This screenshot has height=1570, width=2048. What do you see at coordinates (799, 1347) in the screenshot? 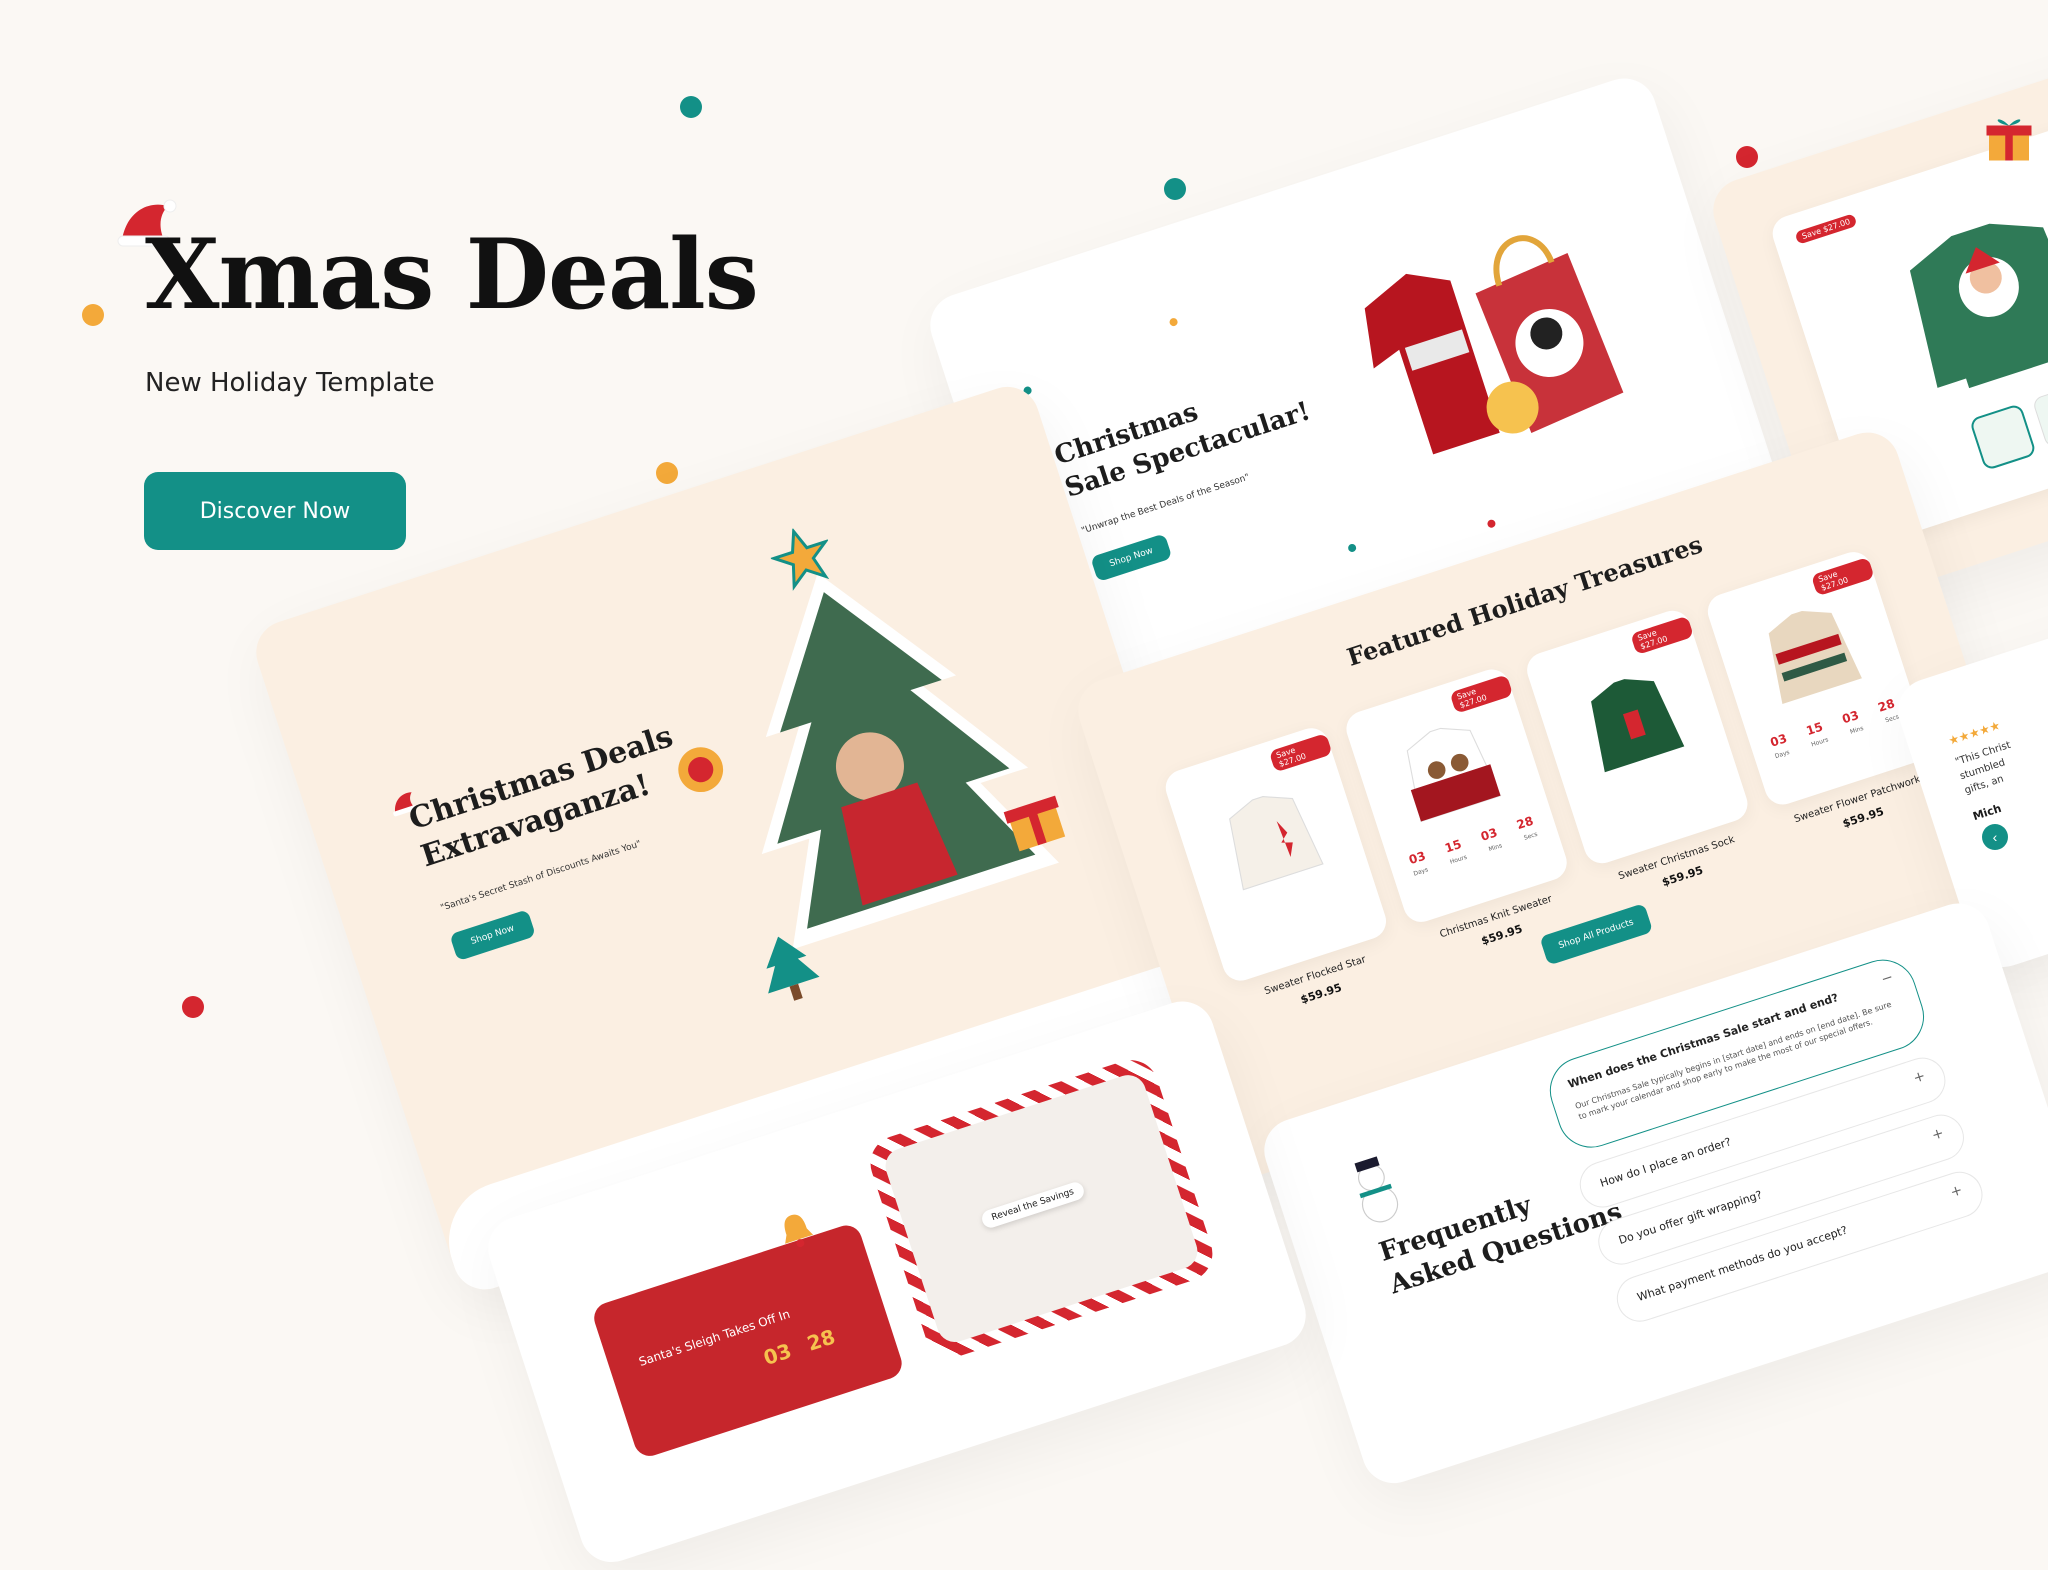
I see `countdown-digits: 03 28` at bounding box center [799, 1347].